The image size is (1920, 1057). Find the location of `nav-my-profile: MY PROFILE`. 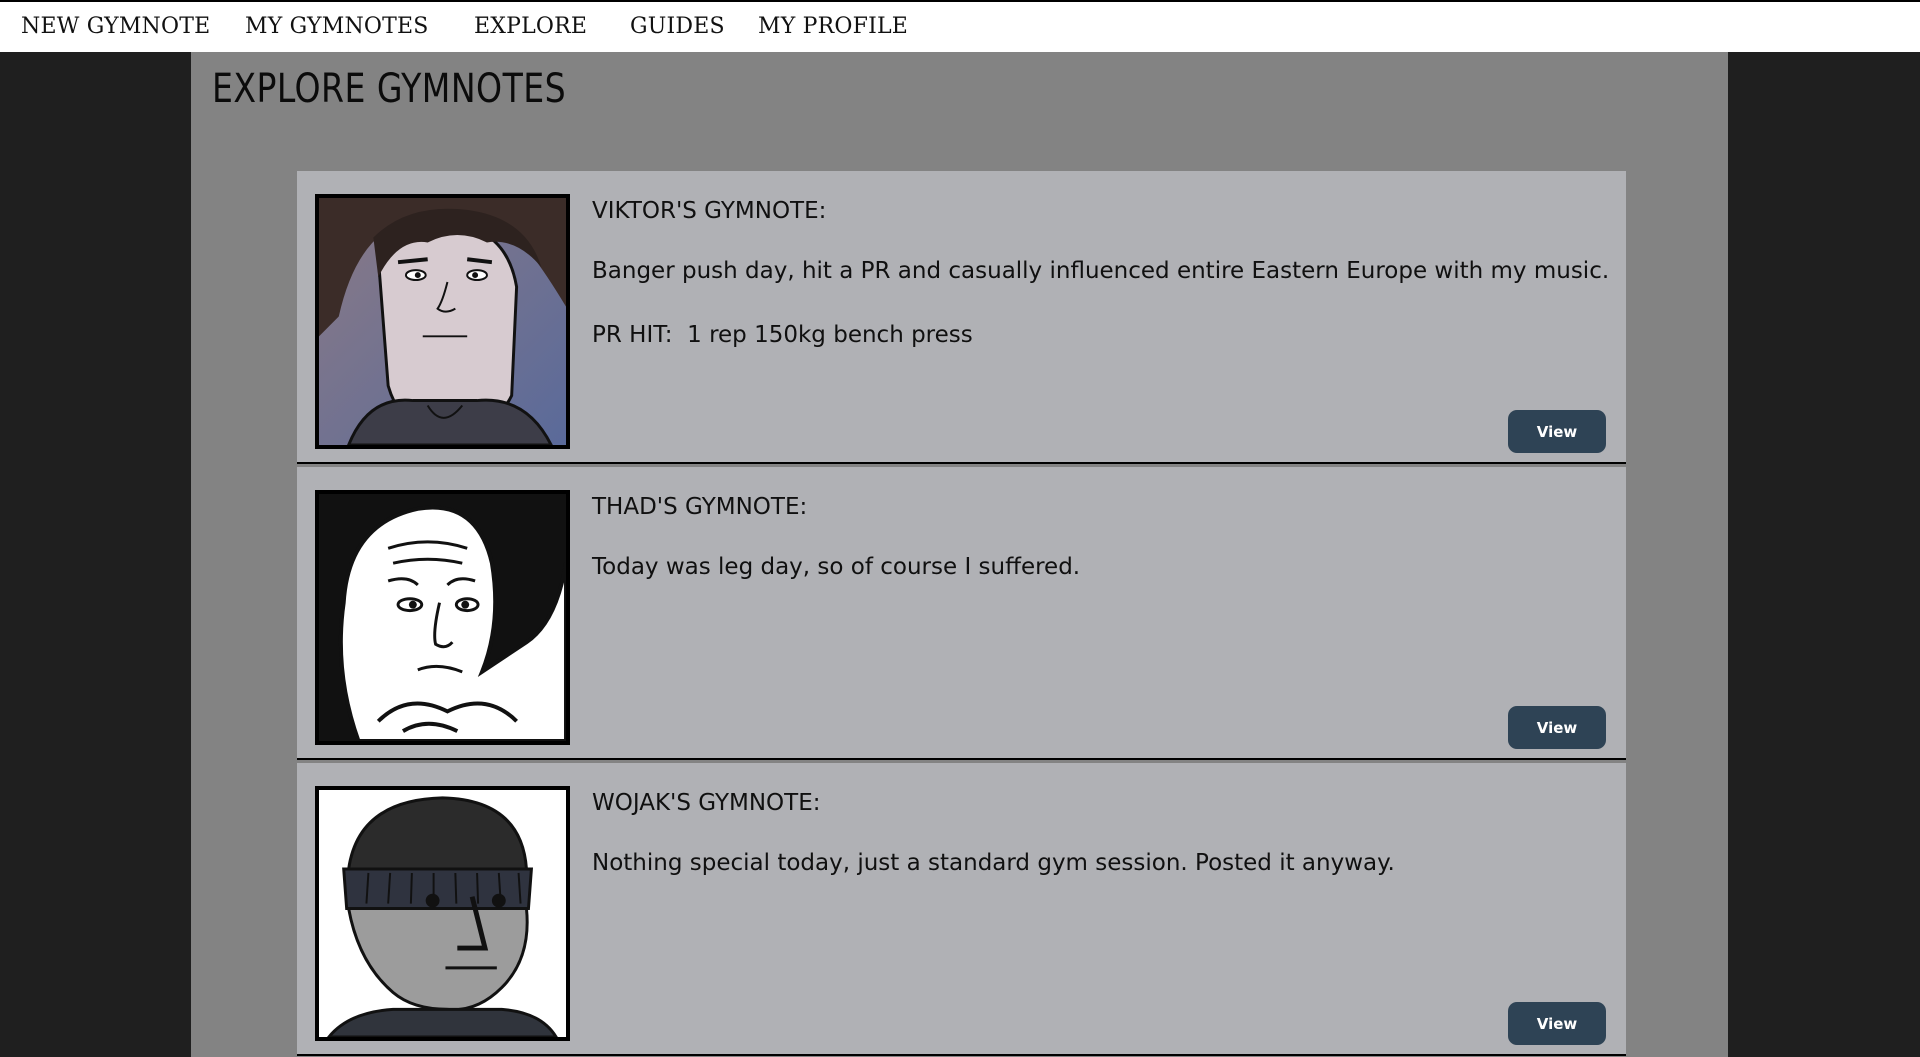

nav-my-profile: MY PROFILE is located at coordinates (833, 26).